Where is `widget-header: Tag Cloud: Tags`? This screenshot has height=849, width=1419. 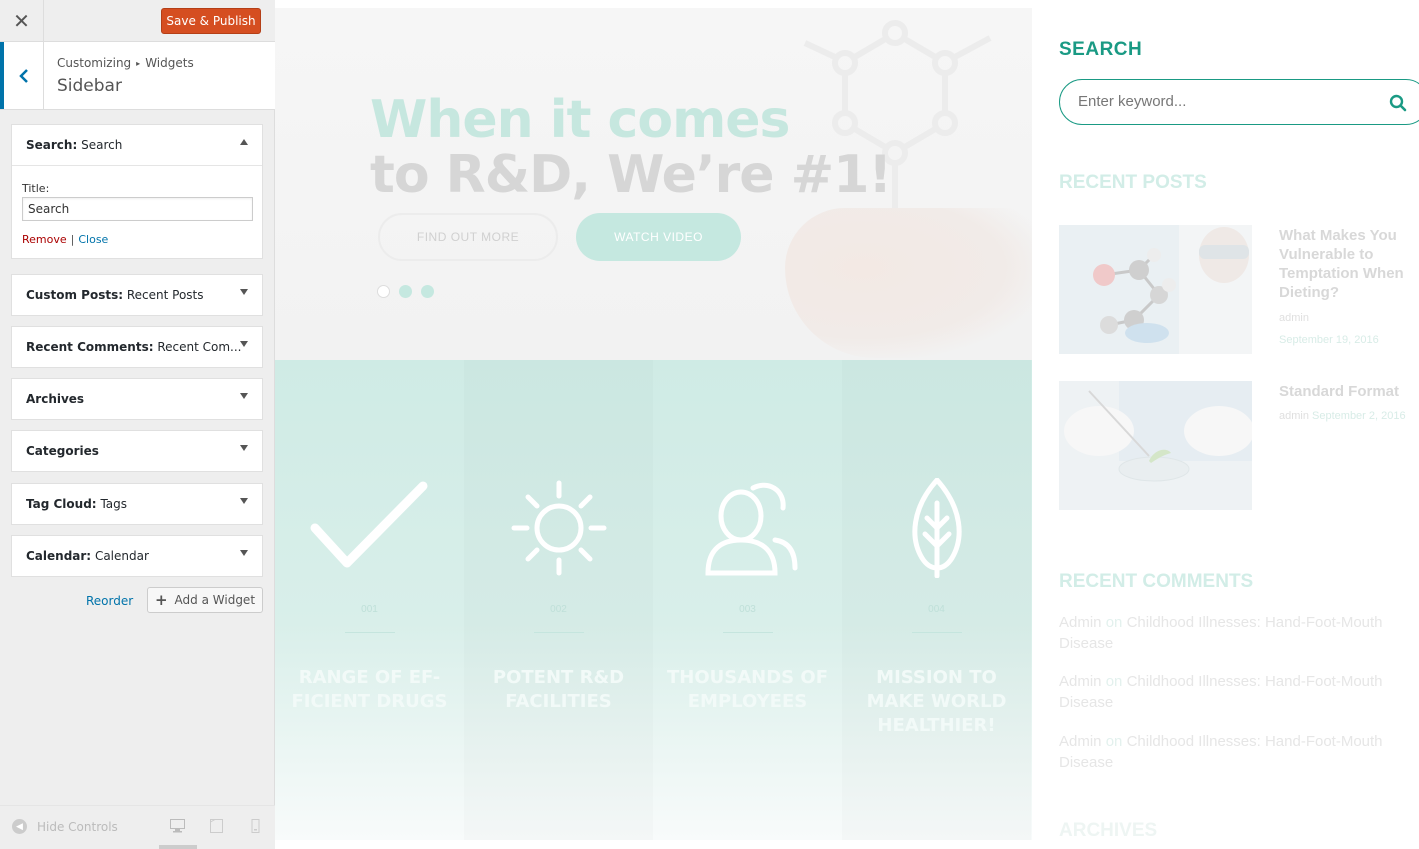 widget-header: Tag Cloud: Tags is located at coordinates (137, 504).